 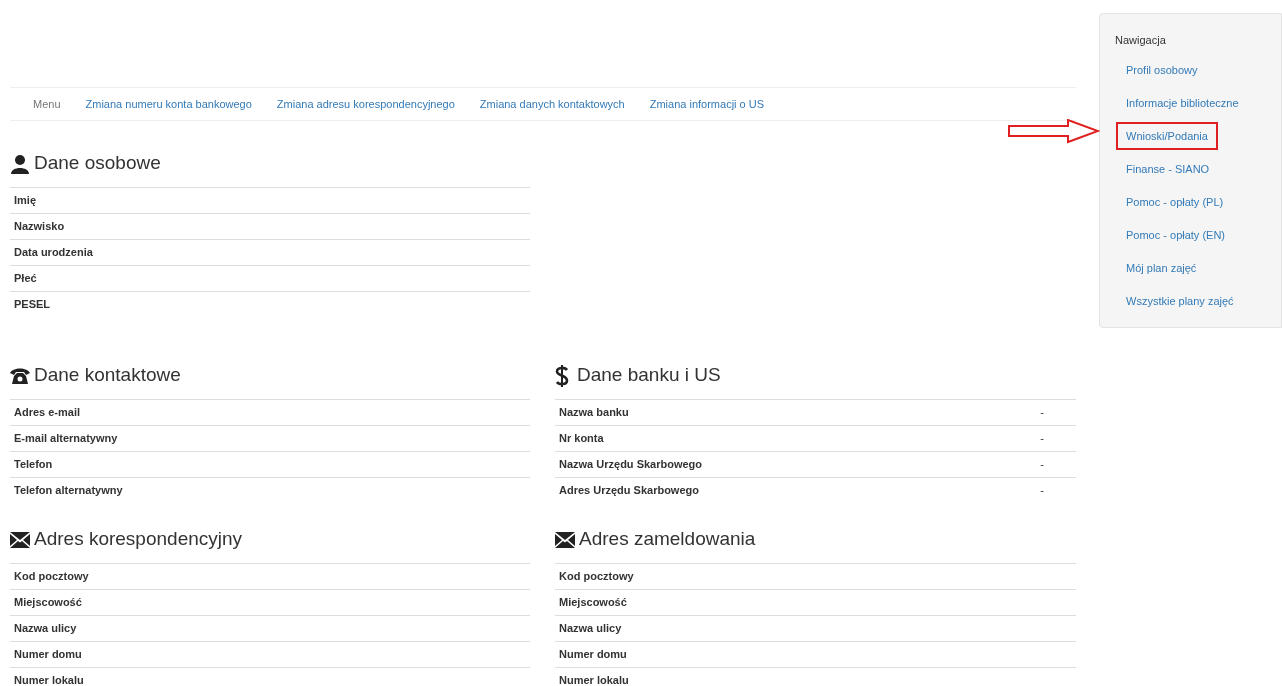 What do you see at coordinates (707, 104) in the screenshot?
I see `menu-link: Zmiana informacji o US` at bounding box center [707, 104].